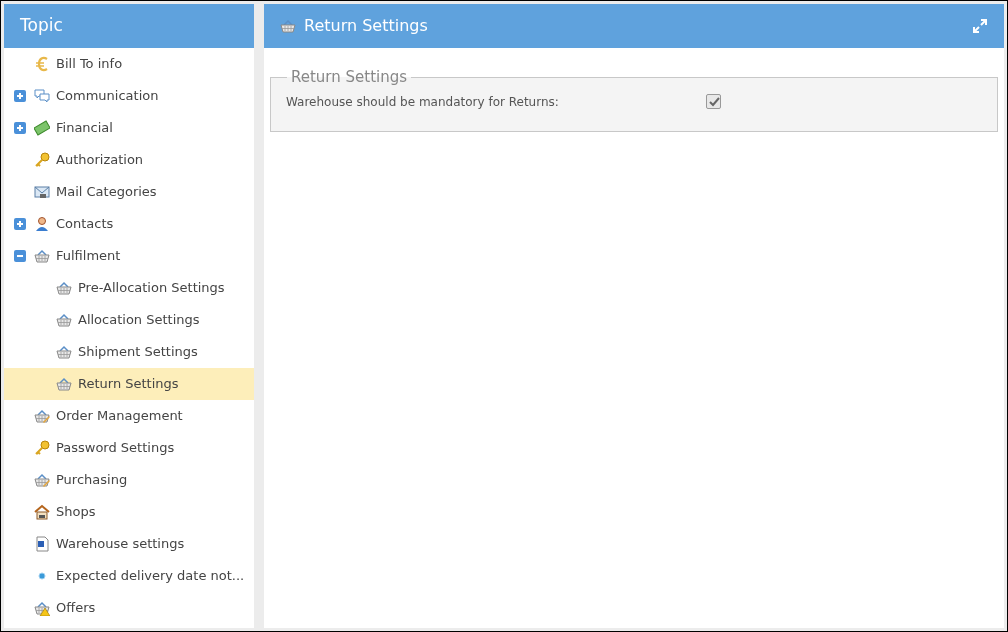  I want to click on tree-item: Order Management, so click(129, 416).